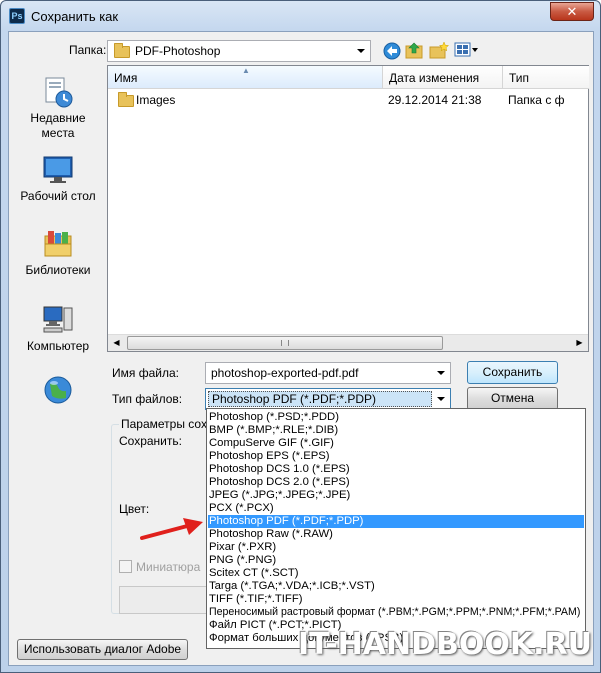 This screenshot has width=601, height=673. I want to click on dropdown-option: TIFF (*.TIF;*.TIFF), so click(396, 599).